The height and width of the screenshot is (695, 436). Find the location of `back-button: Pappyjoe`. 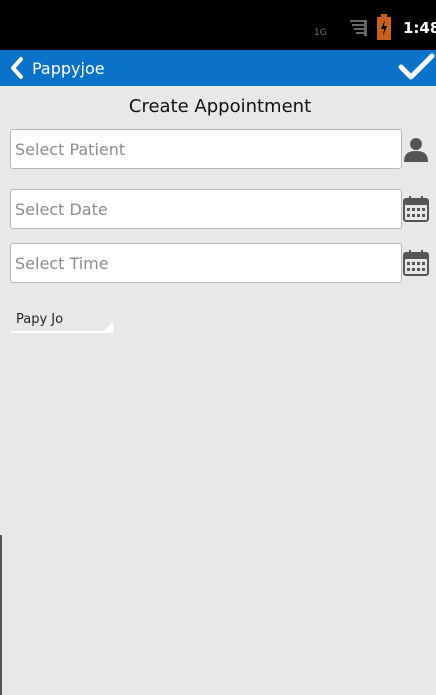

back-button: Pappyjoe is located at coordinates (56, 68).